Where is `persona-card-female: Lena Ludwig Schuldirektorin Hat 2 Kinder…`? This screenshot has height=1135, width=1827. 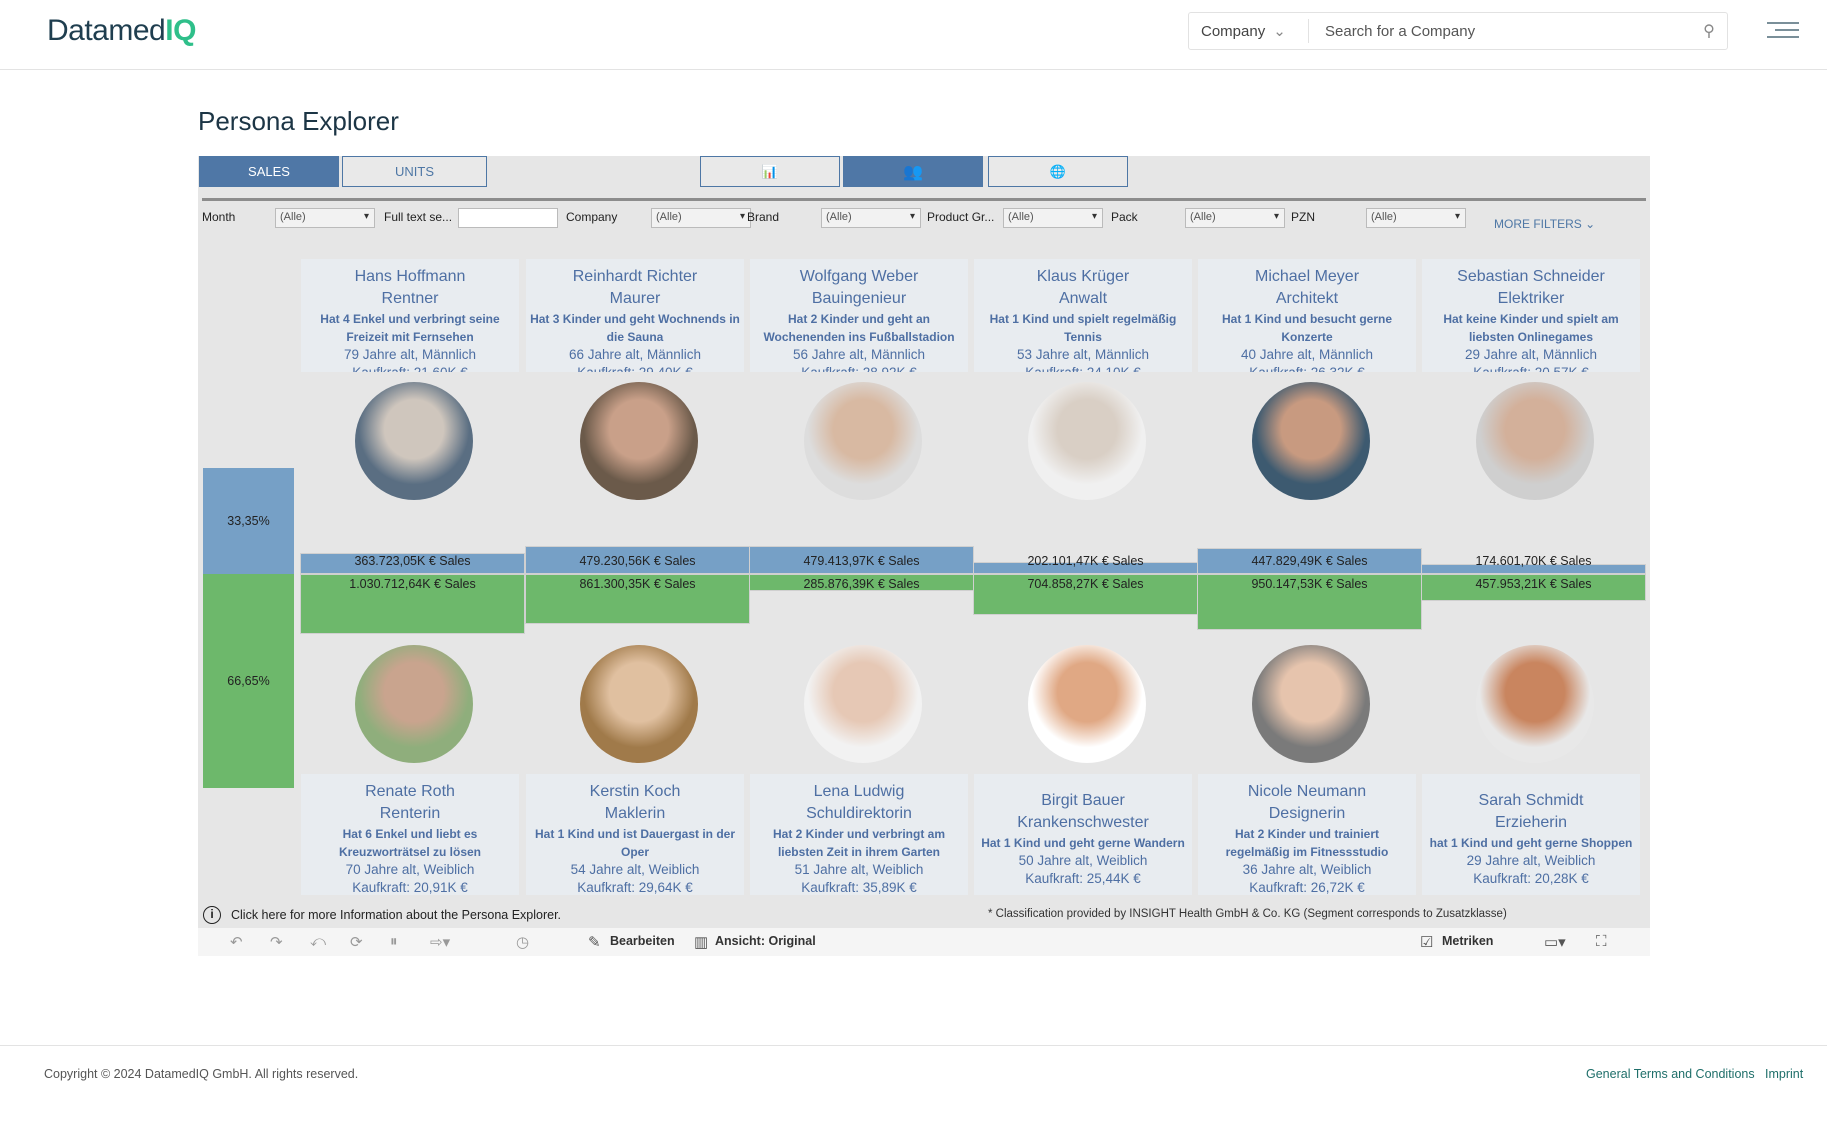 persona-card-female: Lena Ludwig Schuldirektorin Hat 2 Kinder… is located at coordinates (859, 834).